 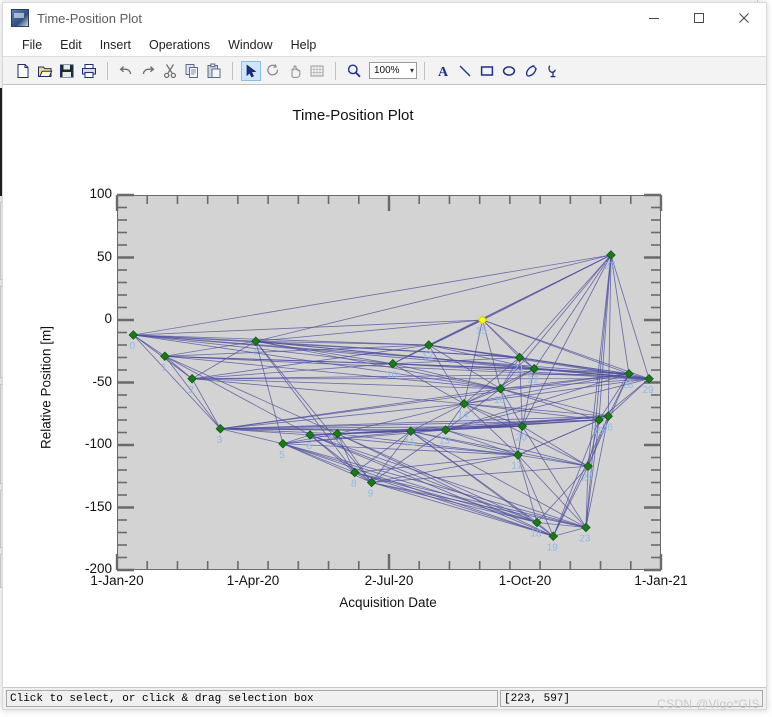 I want to click on polyline-tool-icon, so click(x=552, y=70).